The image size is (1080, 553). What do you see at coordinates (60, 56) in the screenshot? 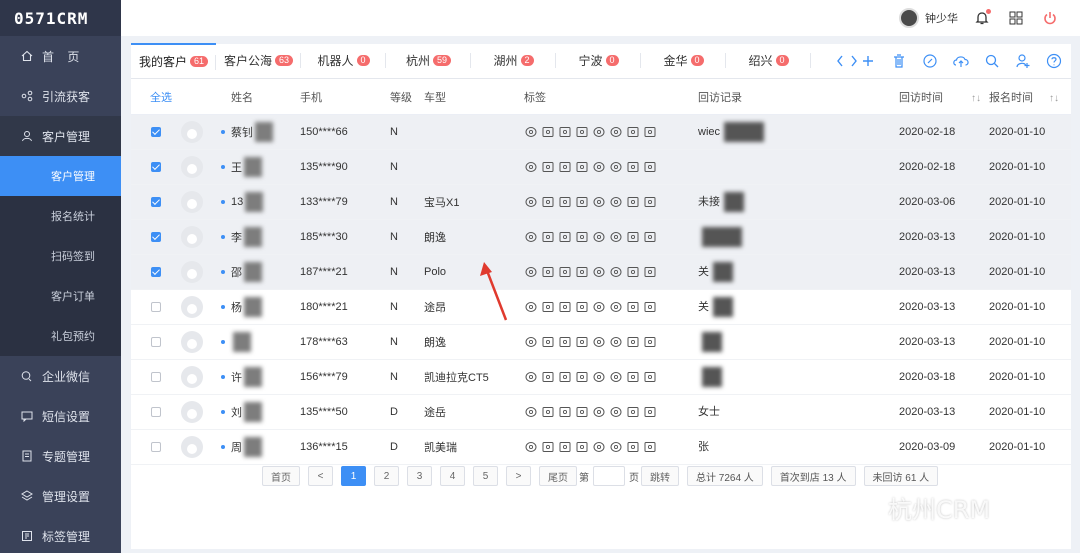
I see `sidebar-item-home: 首 页` at bounding box center [60, 56].